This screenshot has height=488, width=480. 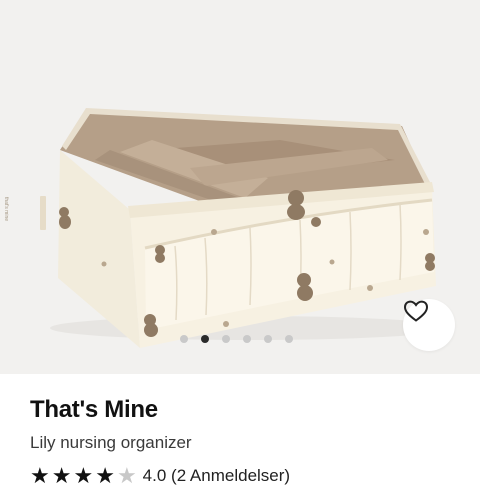 I want to click on rating: ★ ★ ★ ★ ★ 4.0 (2 Anmeldelser), so click(x=160, y=476).